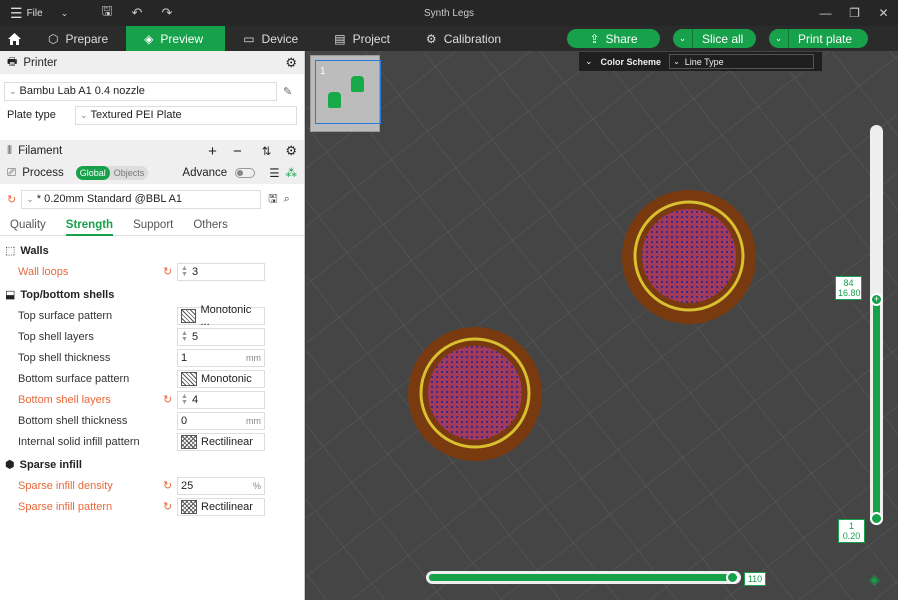 Image resolution: width=898 pixels, height=600 pixels. I want to click on list-icon: ☰, so click(274, 173).